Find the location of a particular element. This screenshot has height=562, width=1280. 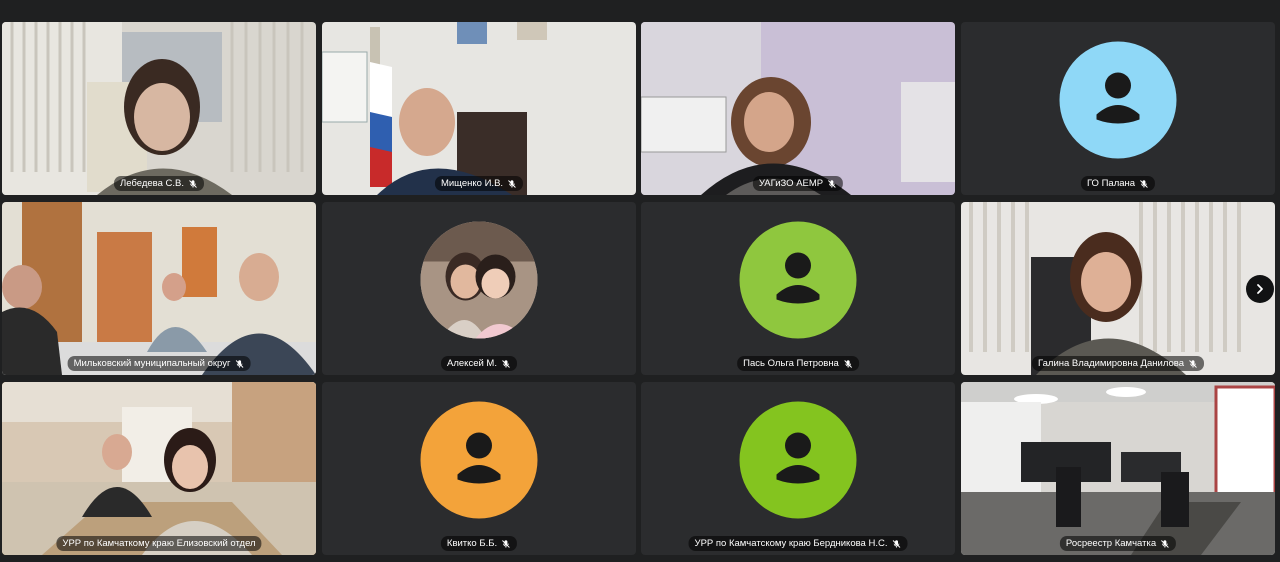

participant-tile: УАГиЗО АЕМР is located at coordinates (798, 108).